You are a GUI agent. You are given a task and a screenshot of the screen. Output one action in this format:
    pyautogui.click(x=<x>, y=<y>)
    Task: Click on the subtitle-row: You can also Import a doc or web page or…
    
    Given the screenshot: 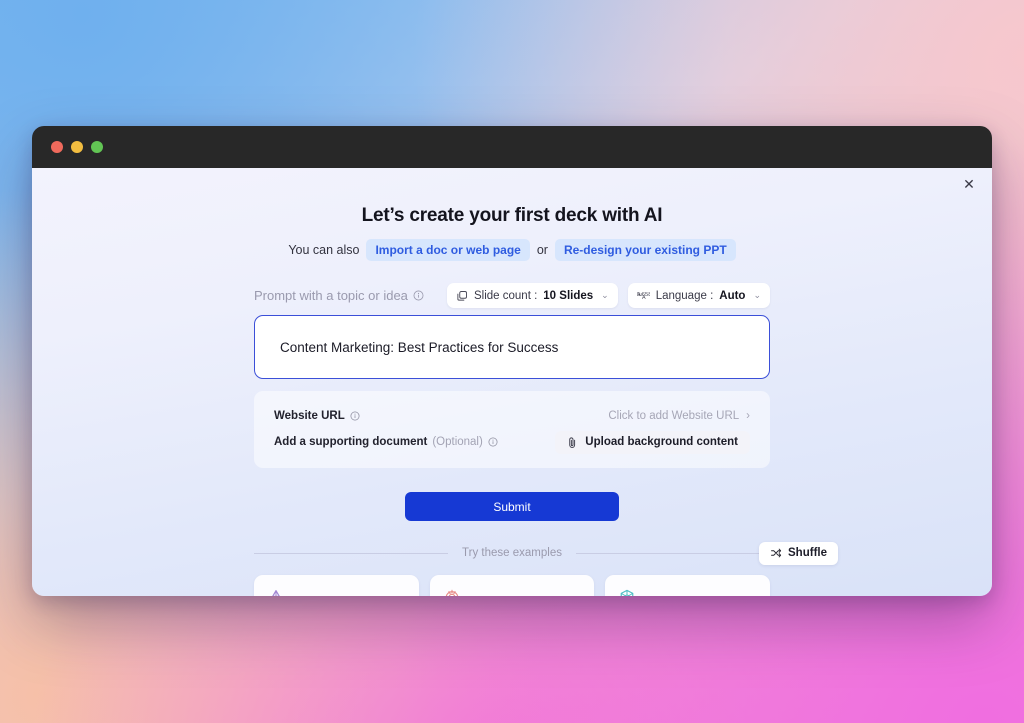 What is the action you would take?
    pyautogui.click(x=512, y=250)
    